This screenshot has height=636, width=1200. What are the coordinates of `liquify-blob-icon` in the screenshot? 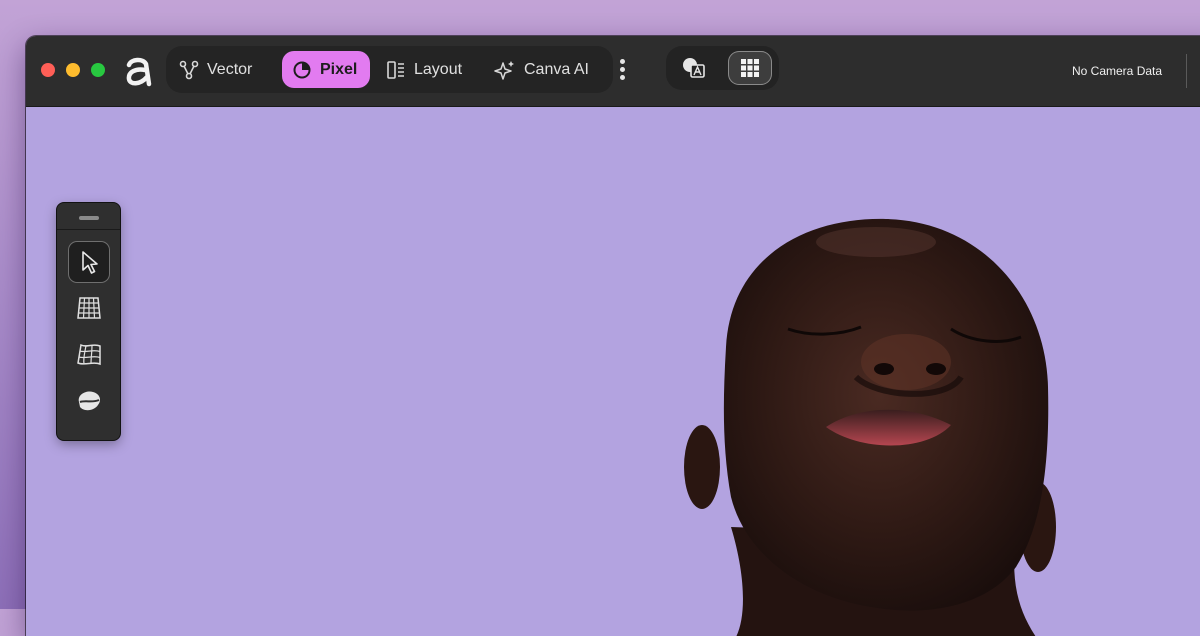 It's located at (89, 401).